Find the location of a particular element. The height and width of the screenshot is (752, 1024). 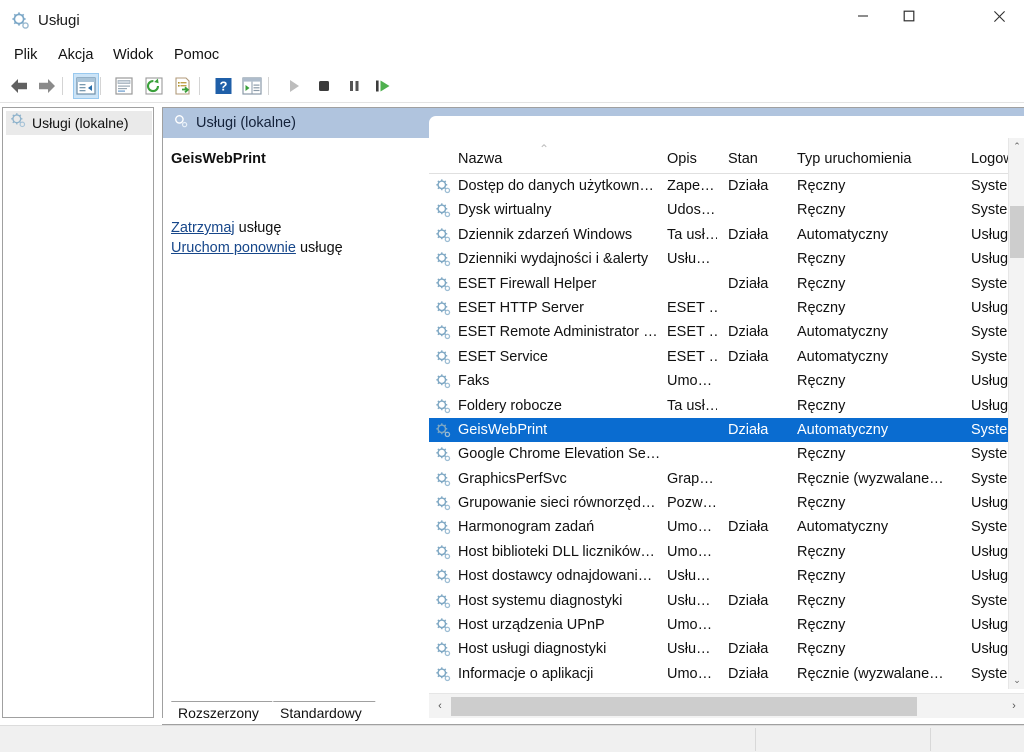

column-header-opis: Opis is located at coordinates (694, 159).